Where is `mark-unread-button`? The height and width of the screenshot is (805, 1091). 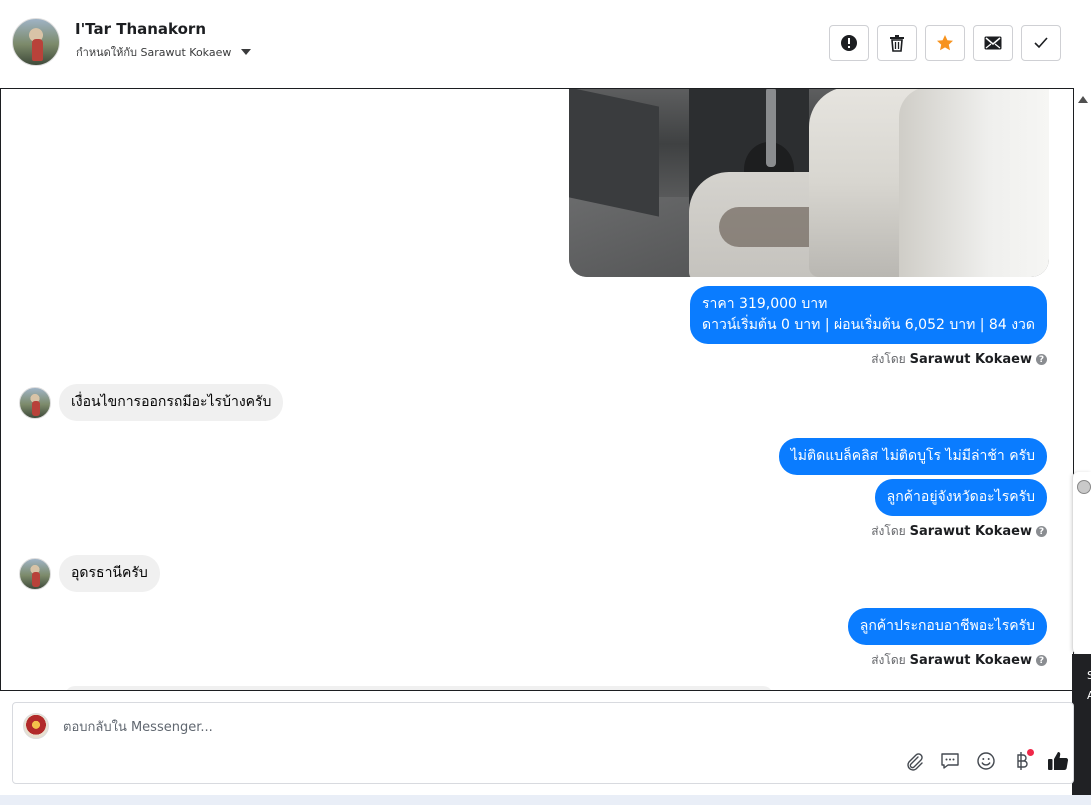
mark-unread-button is located at coordinates (993, 43).